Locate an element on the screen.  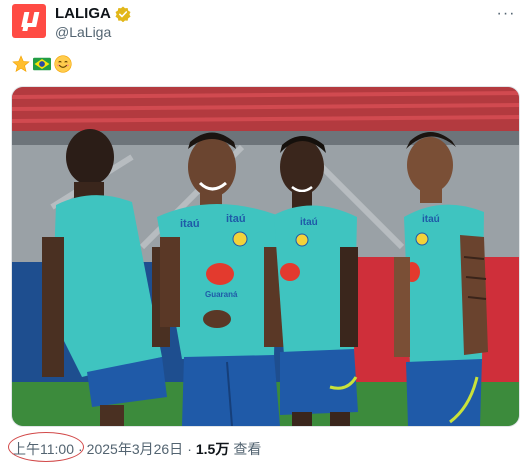
more-options-icon: ··· is located at coordinates (506, 13).